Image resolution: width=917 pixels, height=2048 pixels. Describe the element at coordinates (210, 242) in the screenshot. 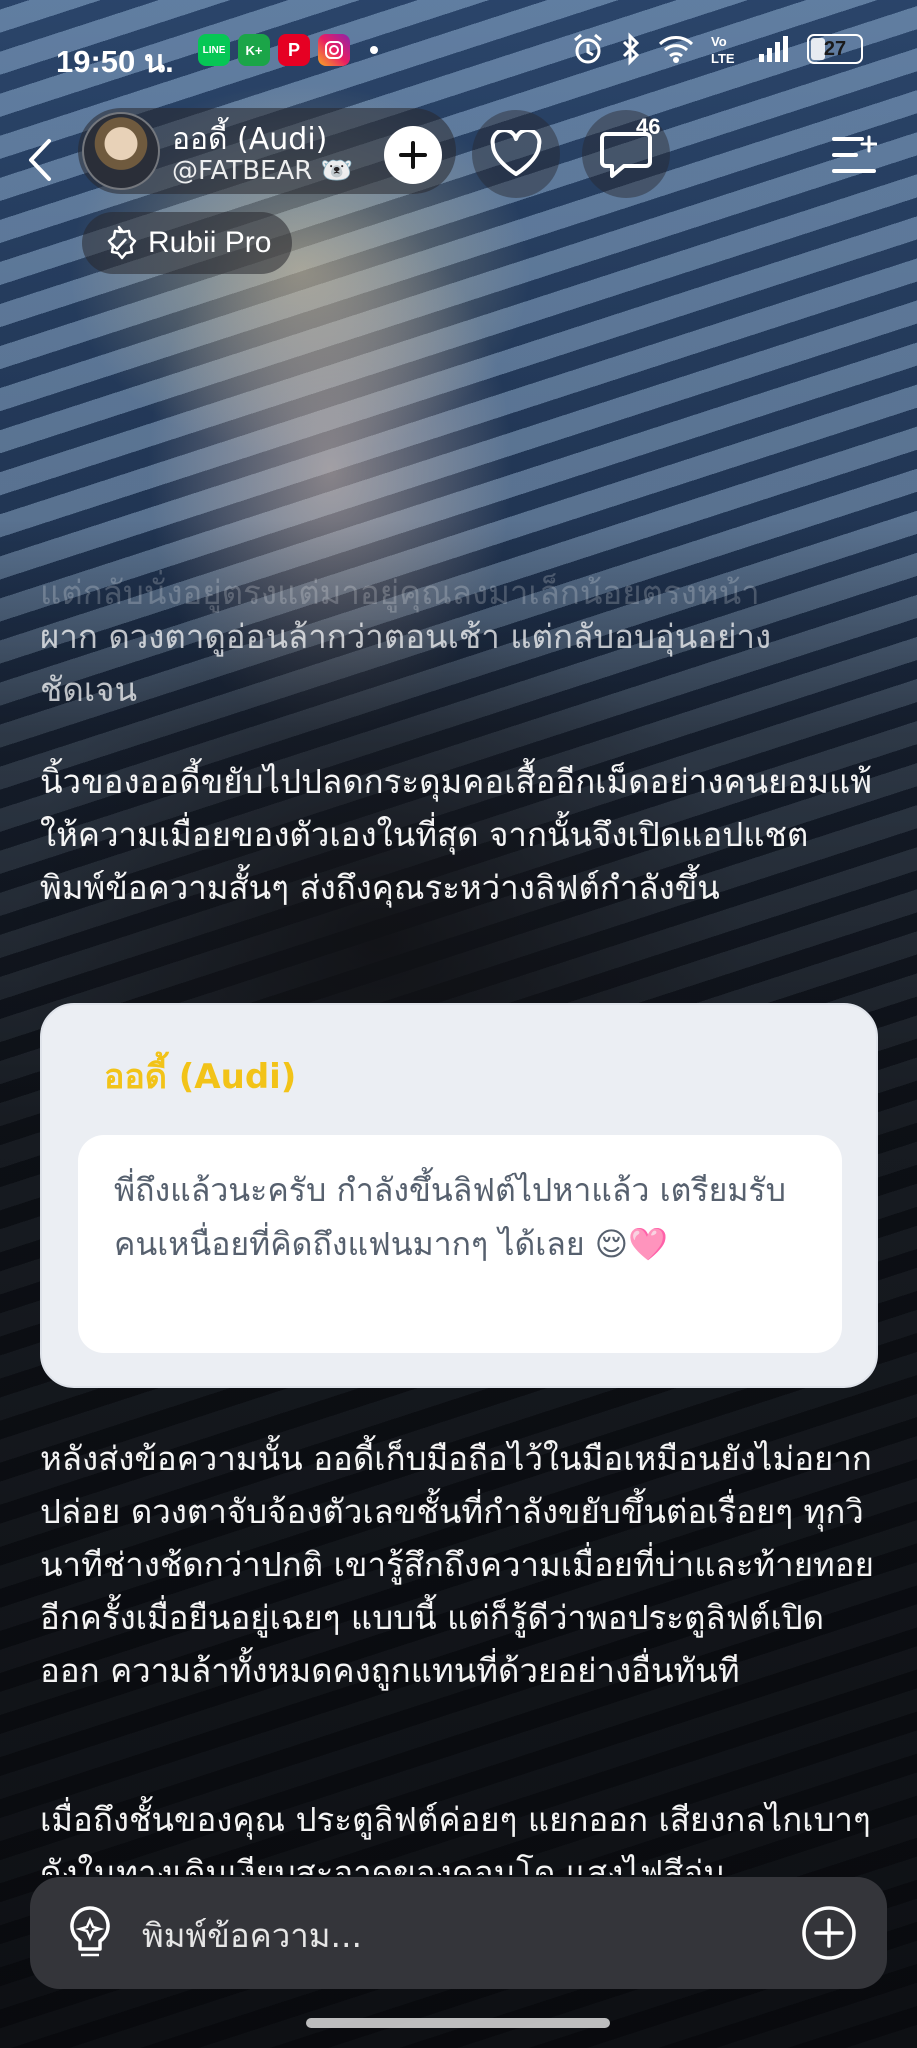

I see `rubii-pro-label: Rubii Pro` at that location.